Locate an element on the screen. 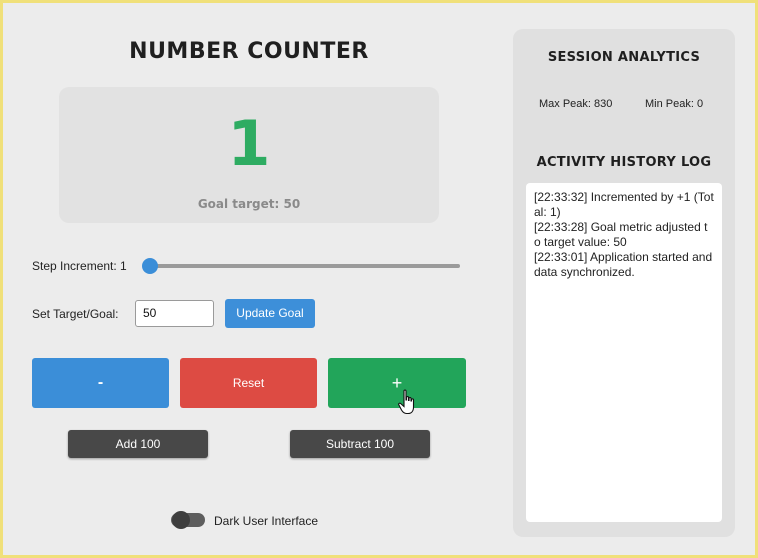 The image size is (758, 558). counter-display: 1 Goal target: 50 is located at coordinates (249, 155).